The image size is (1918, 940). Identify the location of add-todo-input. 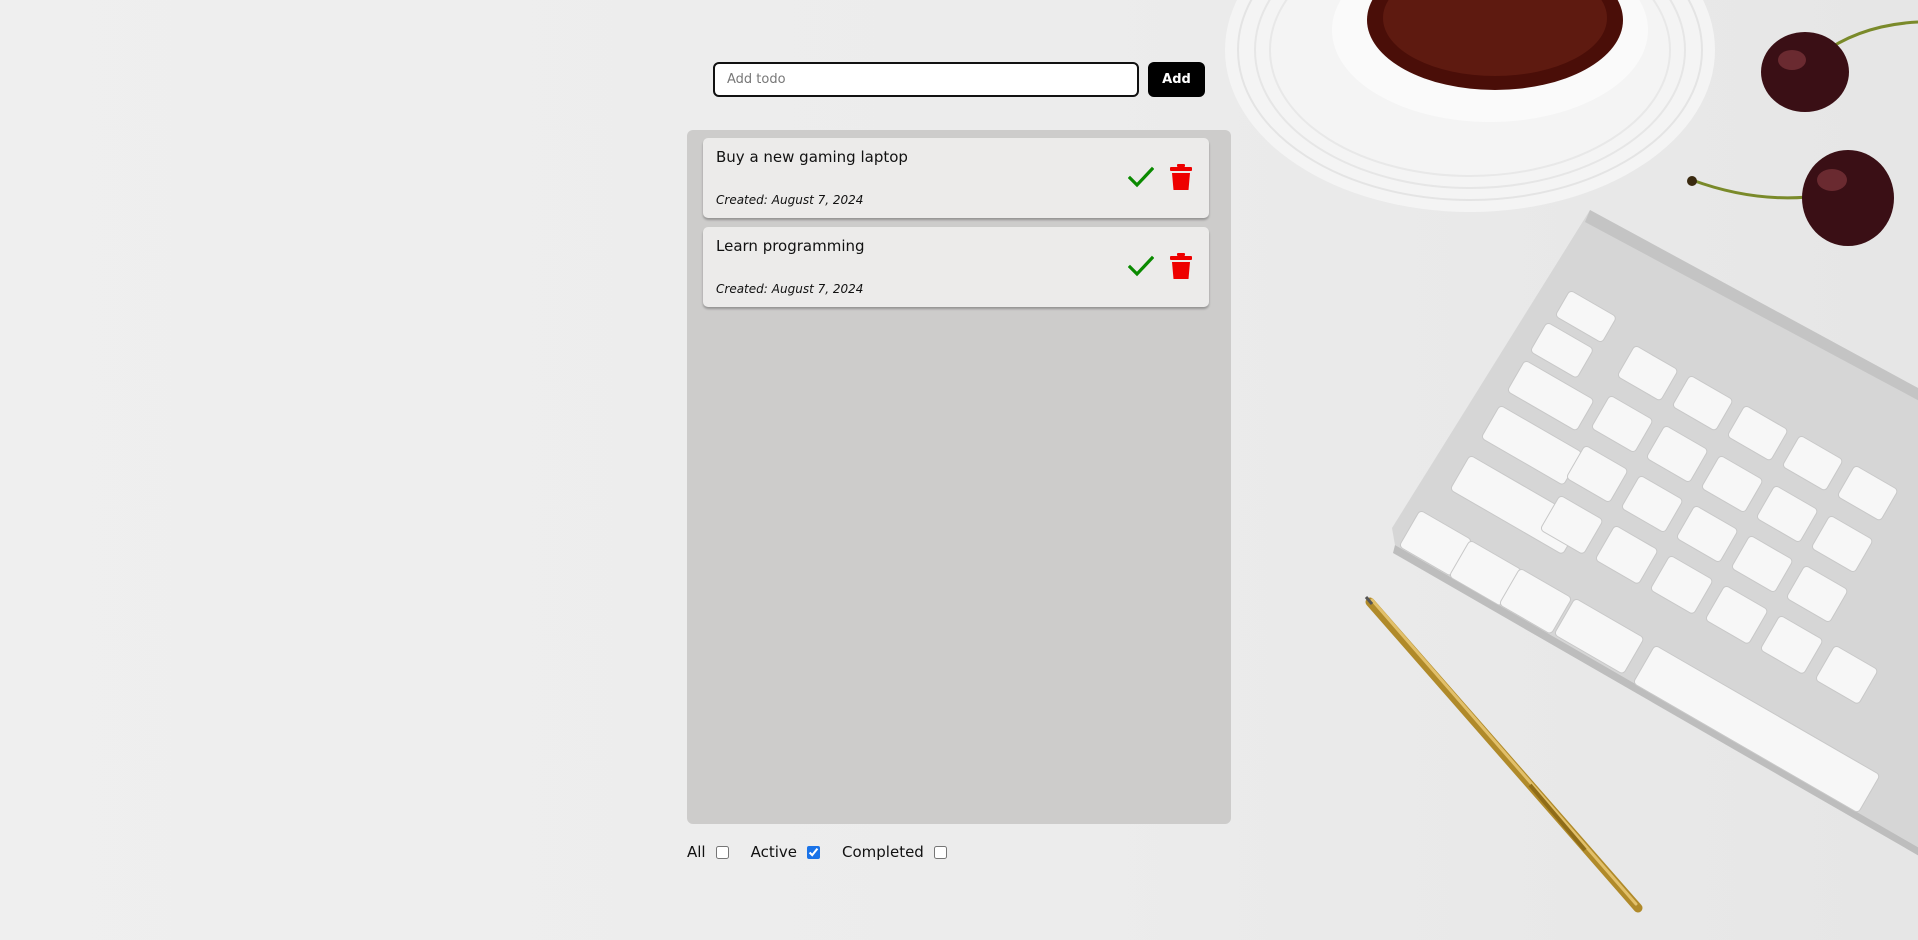
(926, 79).